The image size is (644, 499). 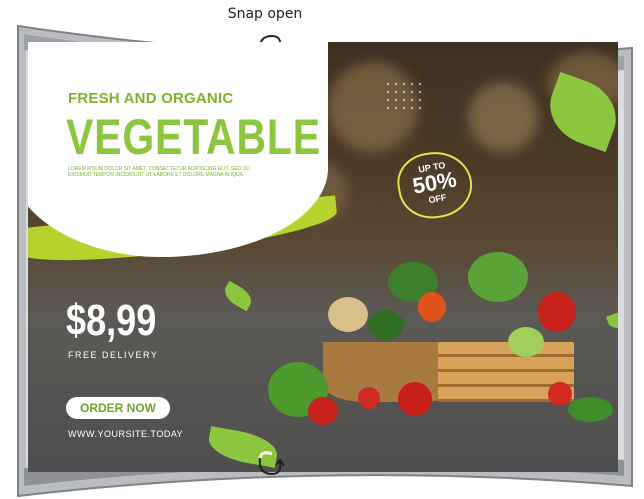 What do you see at coordinates (126, 434) in the screenshot?
I see `website-url: WWW.YOURSITE.TODAY` at bounding box center [126, 434].